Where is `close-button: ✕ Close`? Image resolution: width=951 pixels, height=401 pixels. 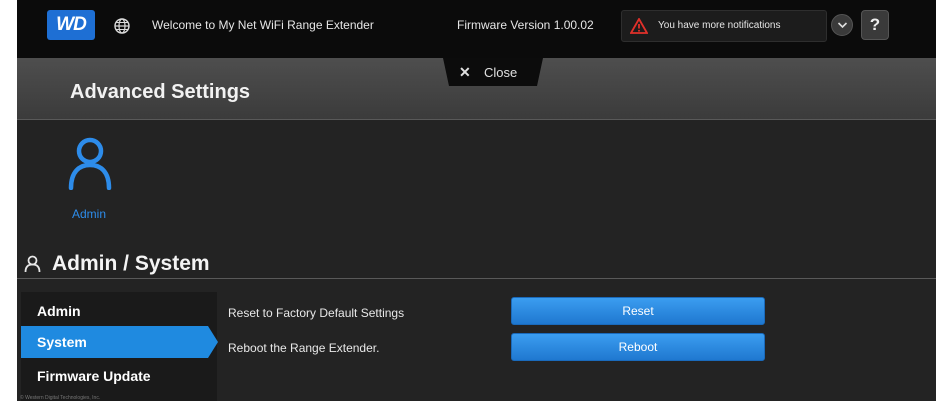
close-button: ✕ Close is located at coordinates (493, 72).